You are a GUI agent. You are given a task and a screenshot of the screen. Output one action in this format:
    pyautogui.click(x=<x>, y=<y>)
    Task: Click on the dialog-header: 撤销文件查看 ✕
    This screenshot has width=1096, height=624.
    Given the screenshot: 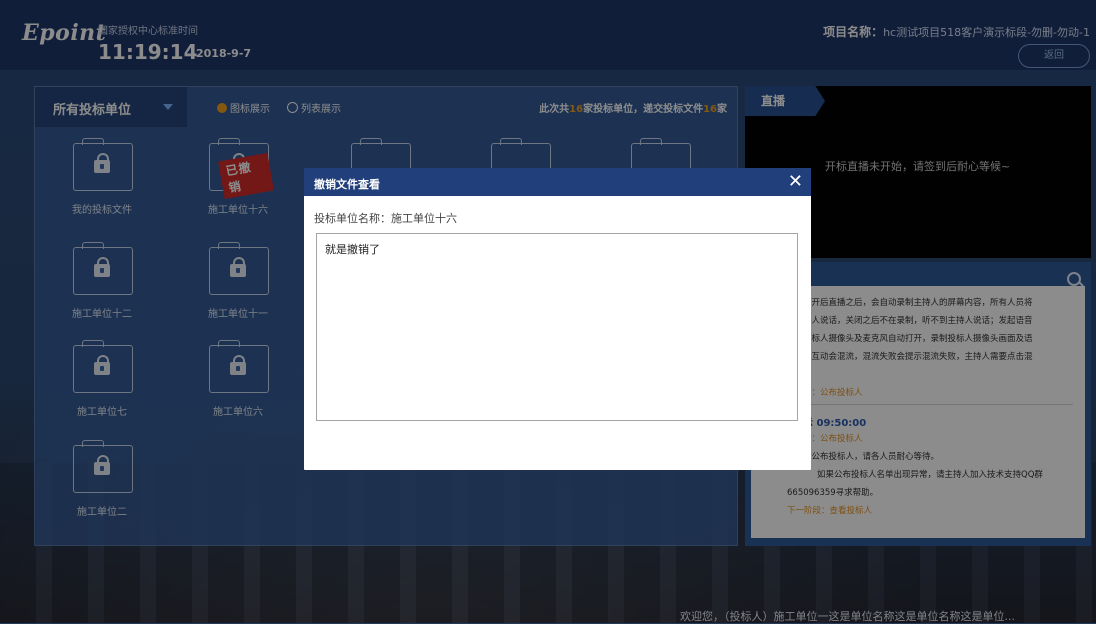 What is the action you would take?
    pyautogui.click(x=557, y=182)
    